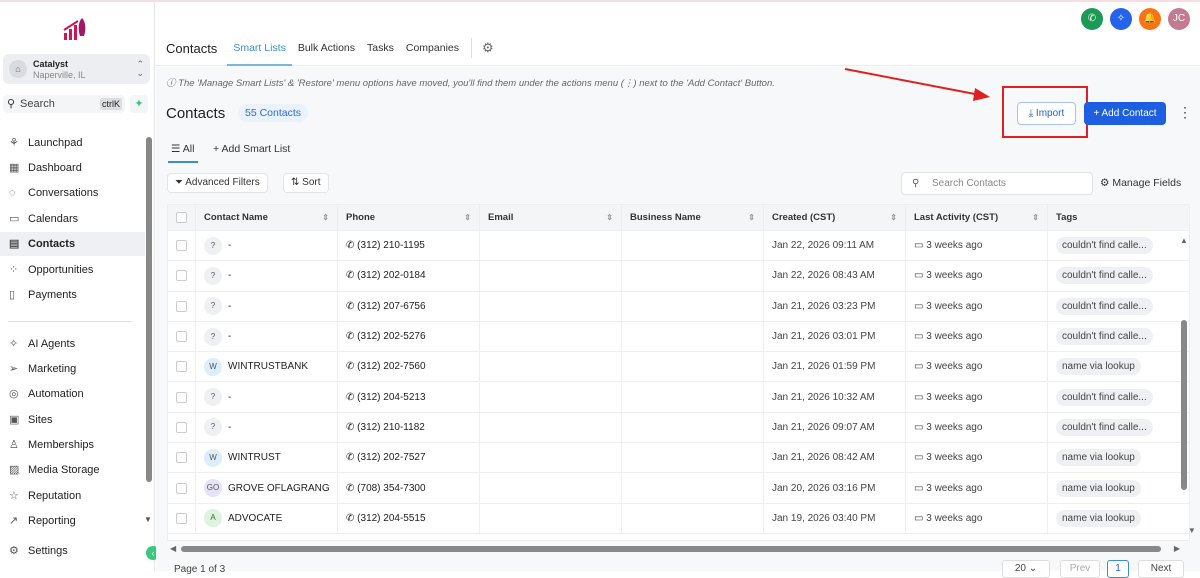  Describe the element at coordinates (267, 458) in the screenshot. I see `contact-name-cell: W WINTRUST` at that location.